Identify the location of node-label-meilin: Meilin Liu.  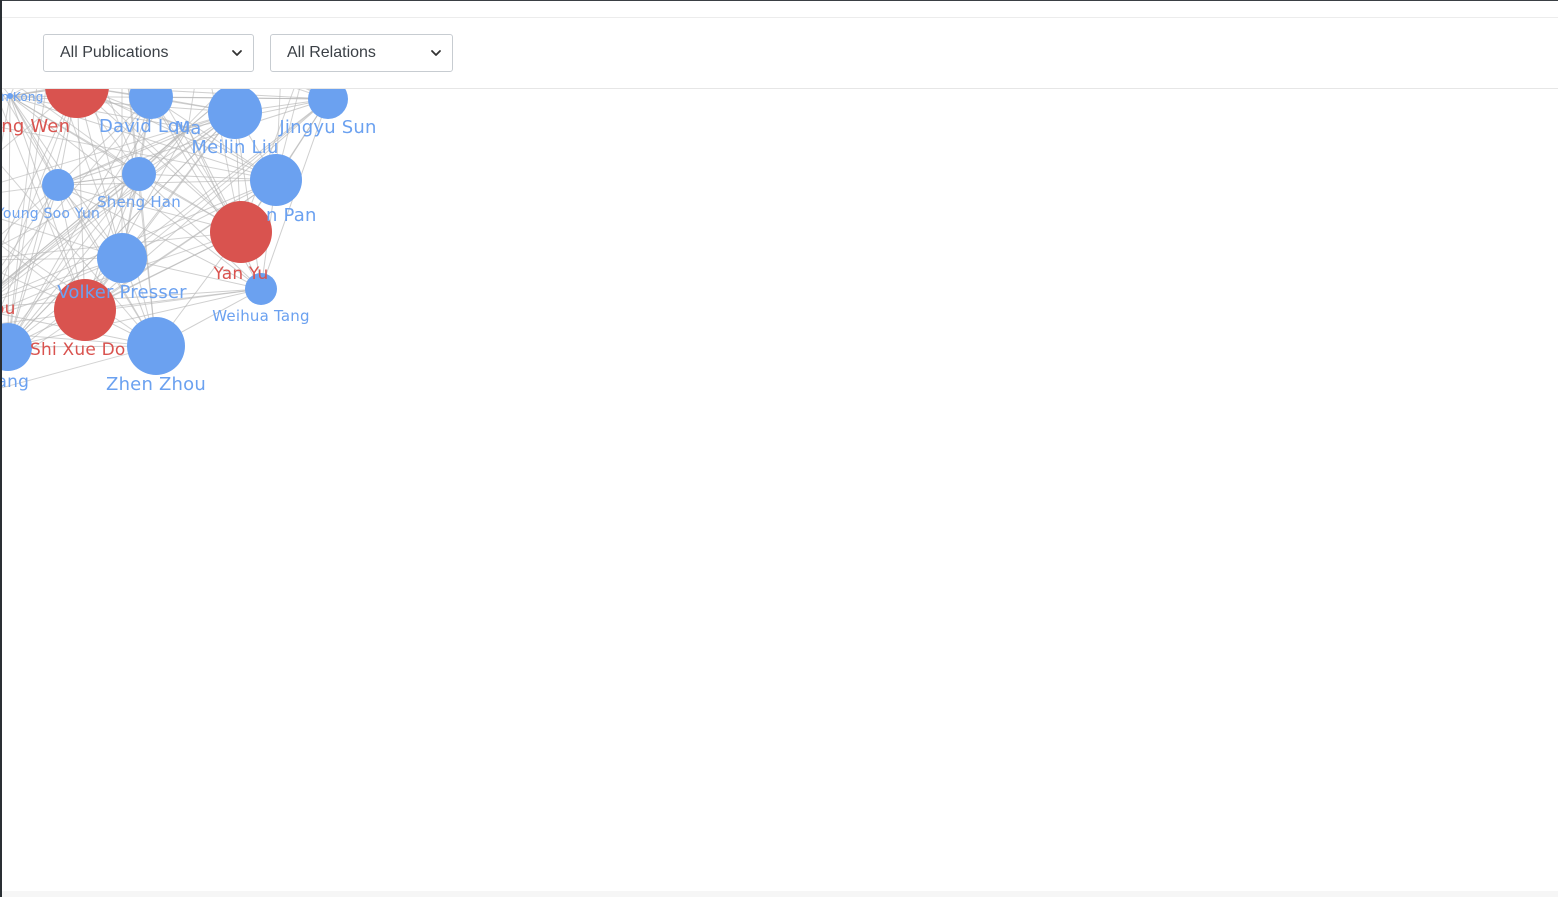
(234, 147).